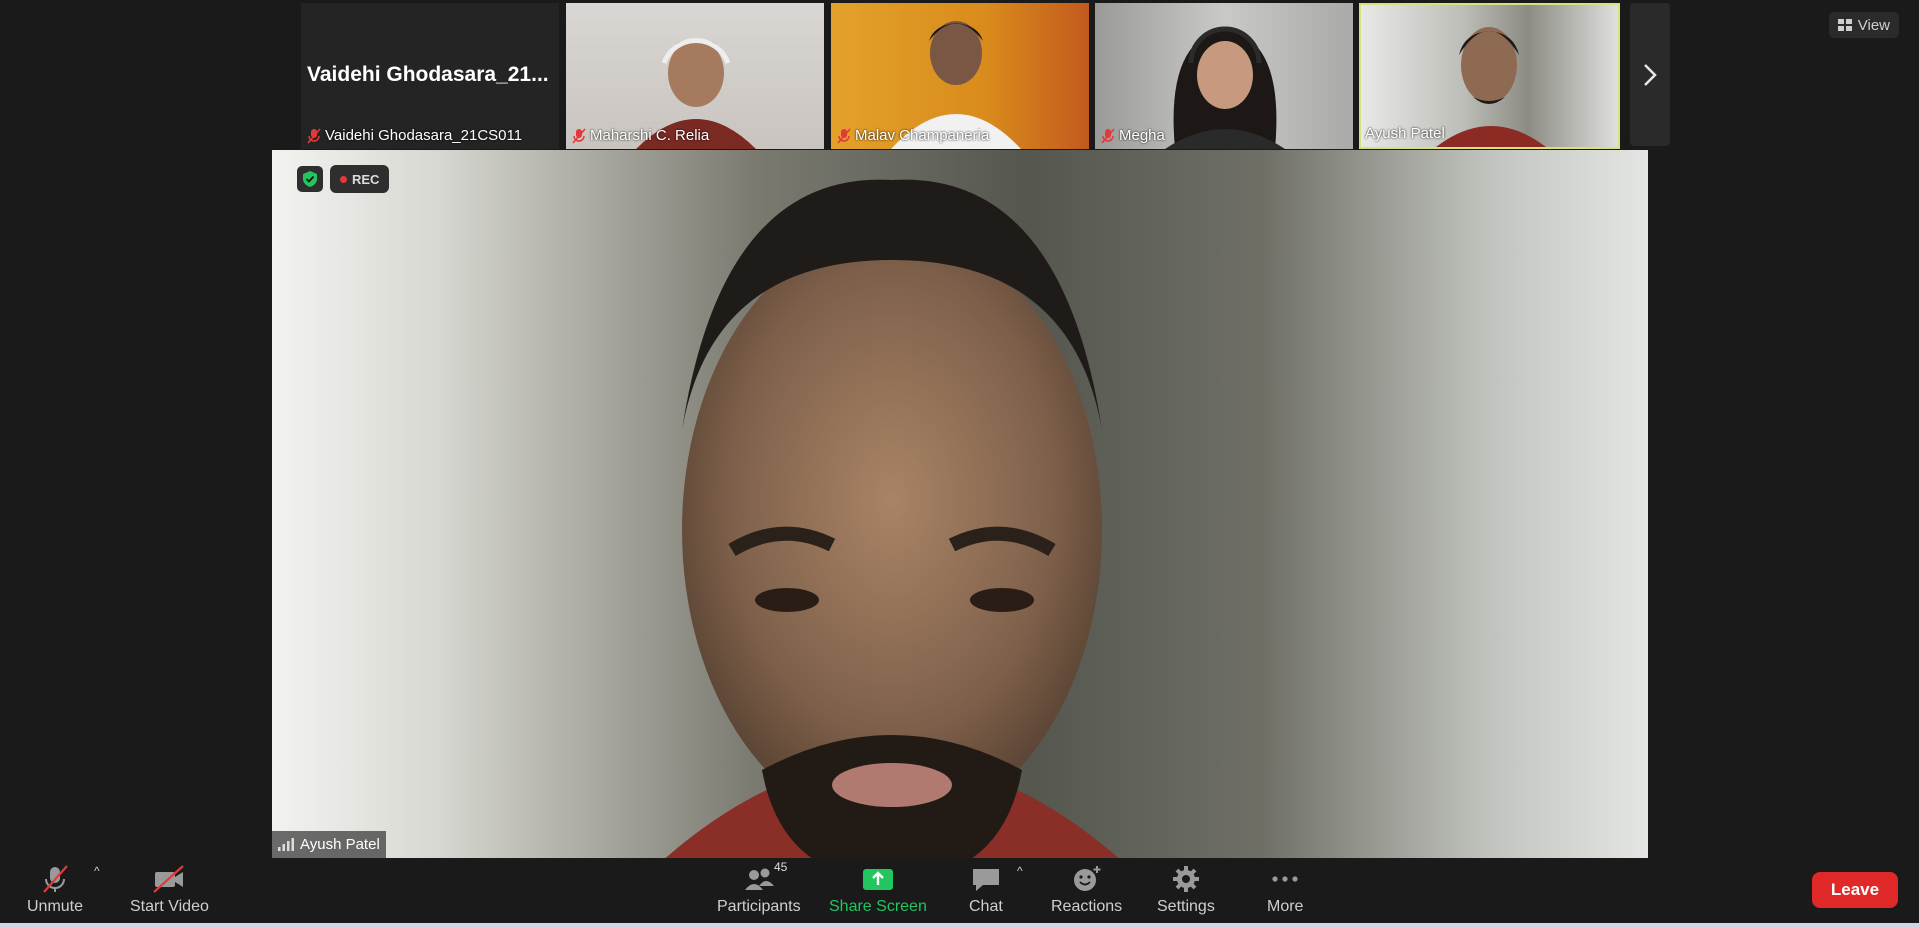 Image resolution: width=1919 pixels, height=927 pixels. Describe the element at coordinates (1185, 879) in the screenshot. I see `gear-icon` at that location.